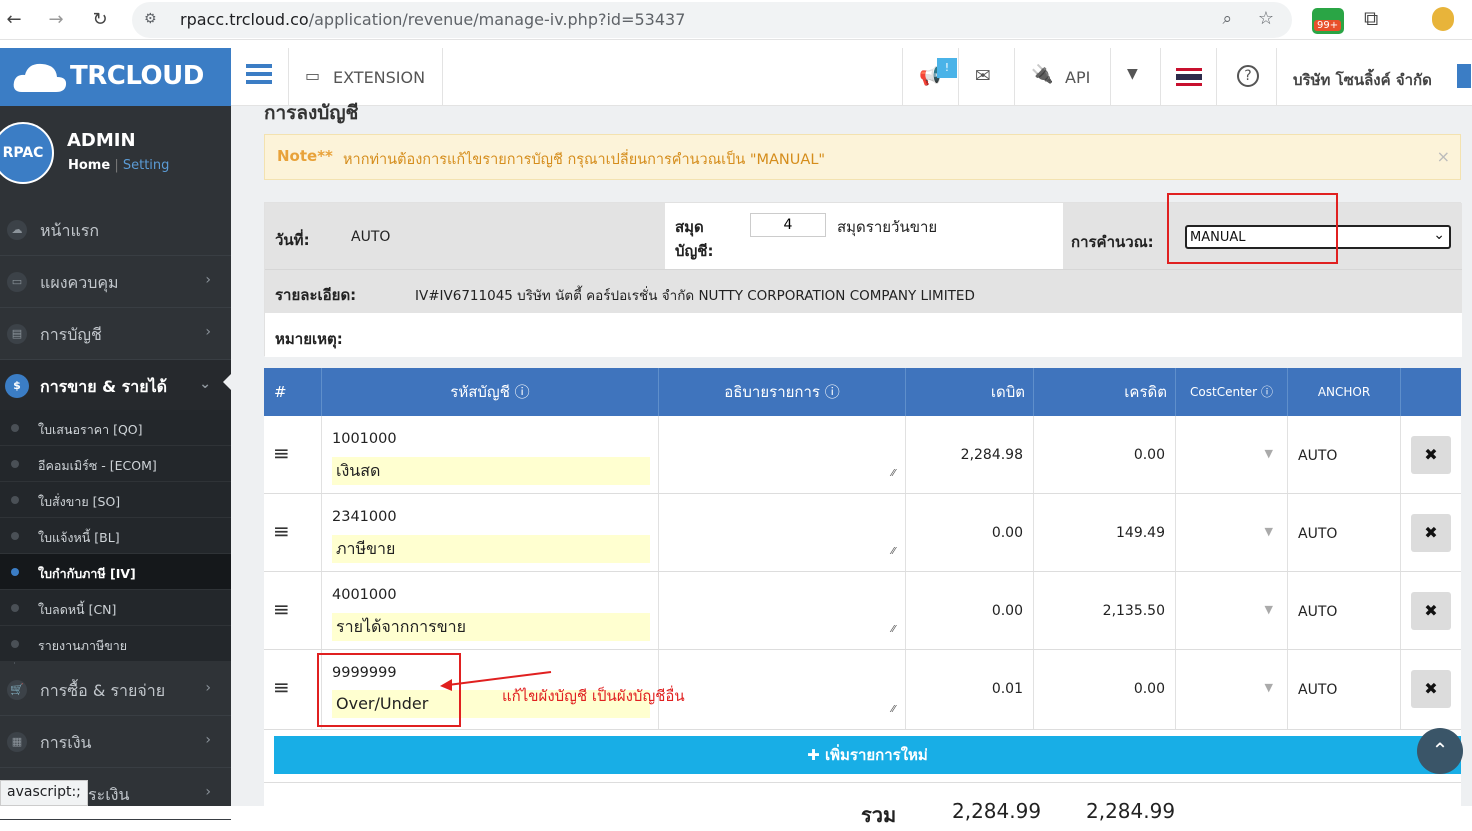  What do you see at coordinates (491, 627) in the screenshot?
I see `account-name-input: รายได้จากการขาย` at bounding box center [491, 627].